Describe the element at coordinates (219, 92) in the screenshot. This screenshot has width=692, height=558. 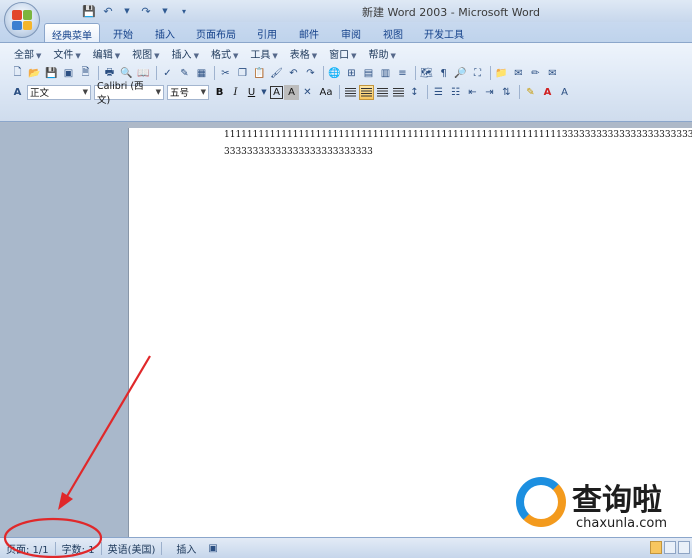
I see `bold-button: B` at that location.